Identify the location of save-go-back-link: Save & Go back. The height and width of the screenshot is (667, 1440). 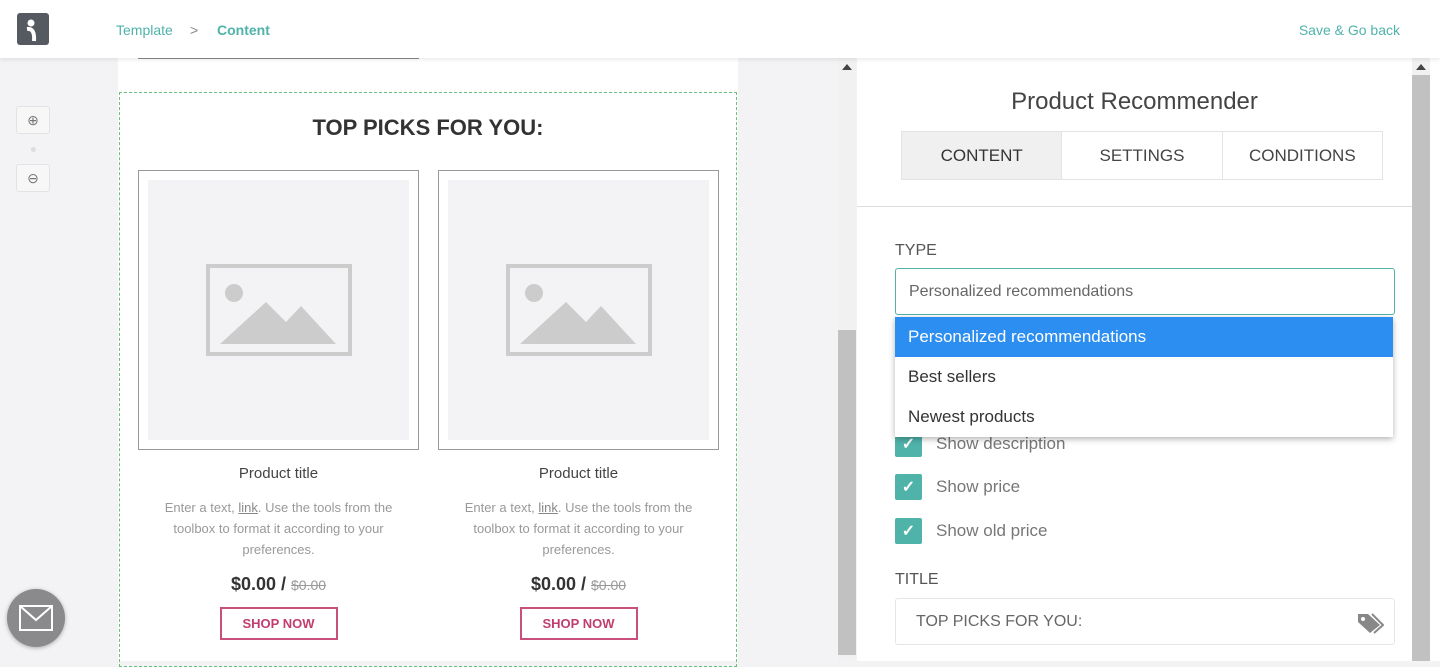
(1349, 30).